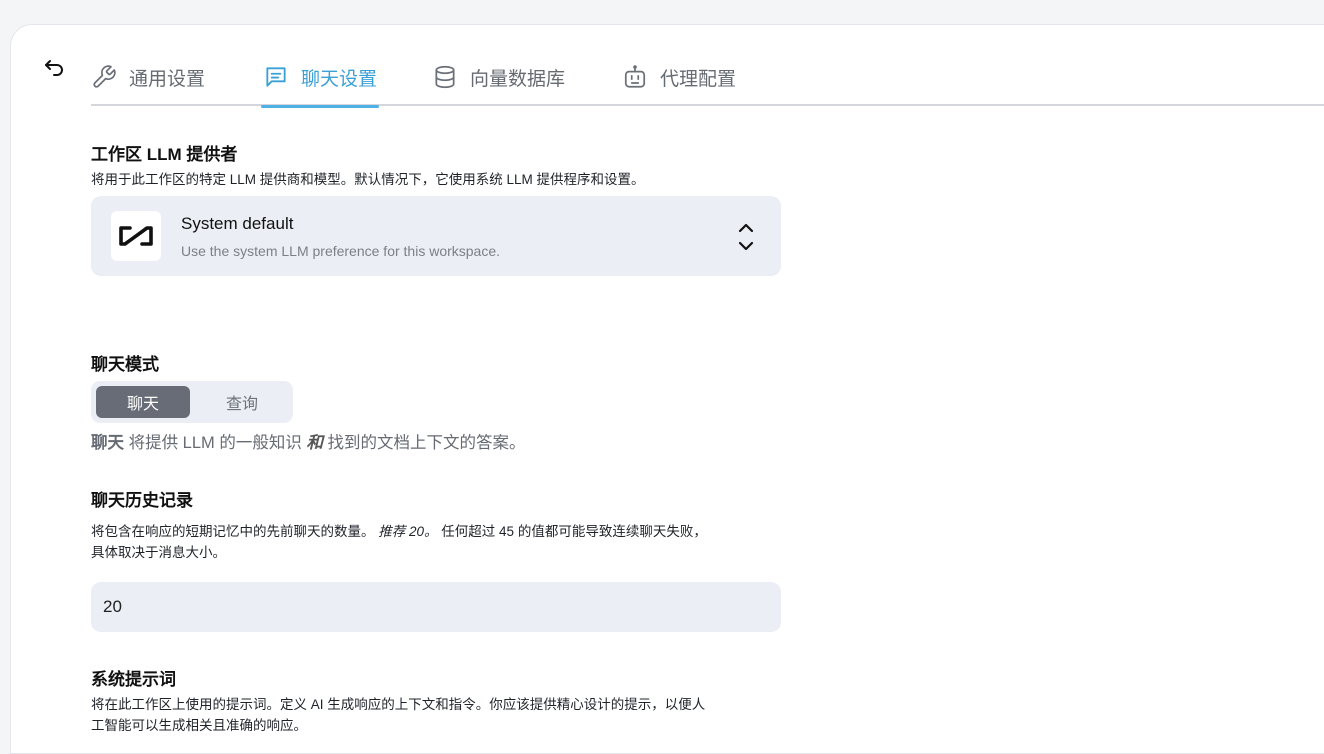 The image size is (1324, 754). Describe the element at coordinates (314, 443) in the screenshot. I see `chat-mode-desc-em: 和` at that location.